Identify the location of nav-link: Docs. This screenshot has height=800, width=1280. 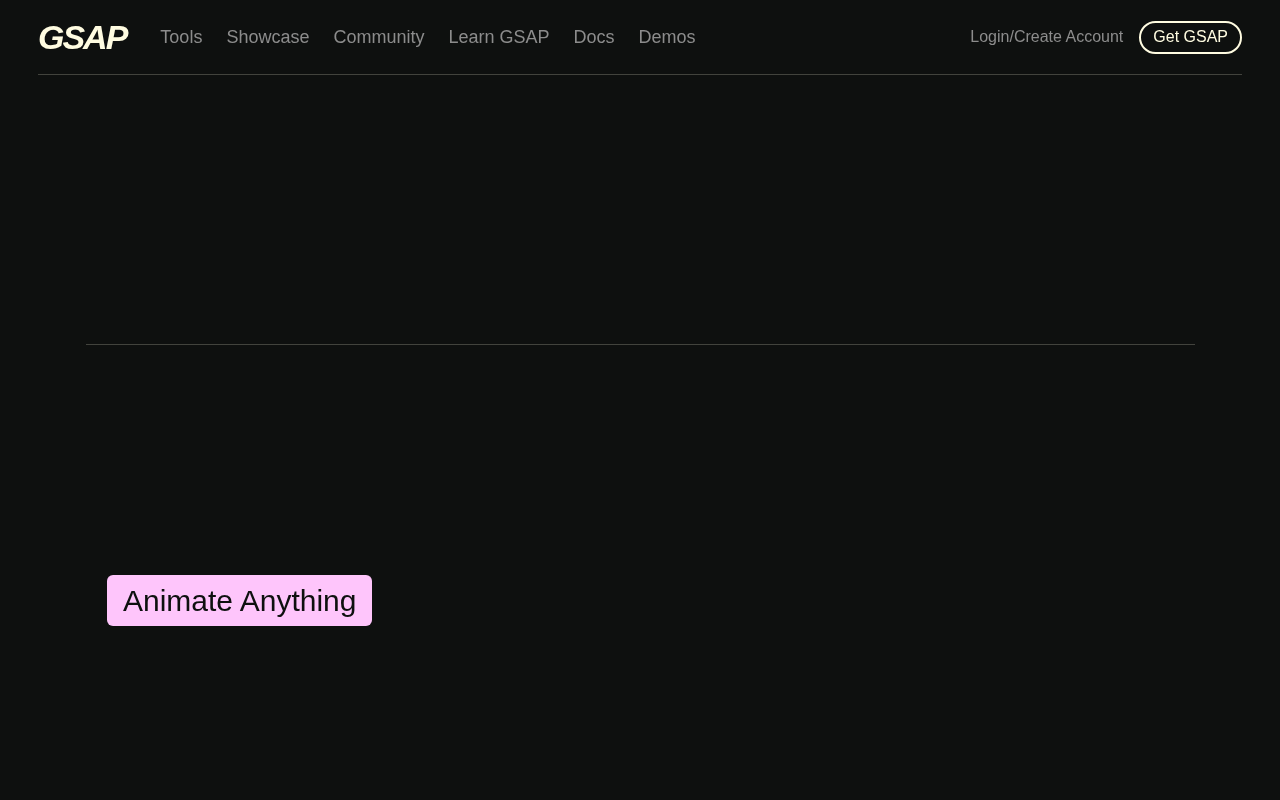
(594, 37).